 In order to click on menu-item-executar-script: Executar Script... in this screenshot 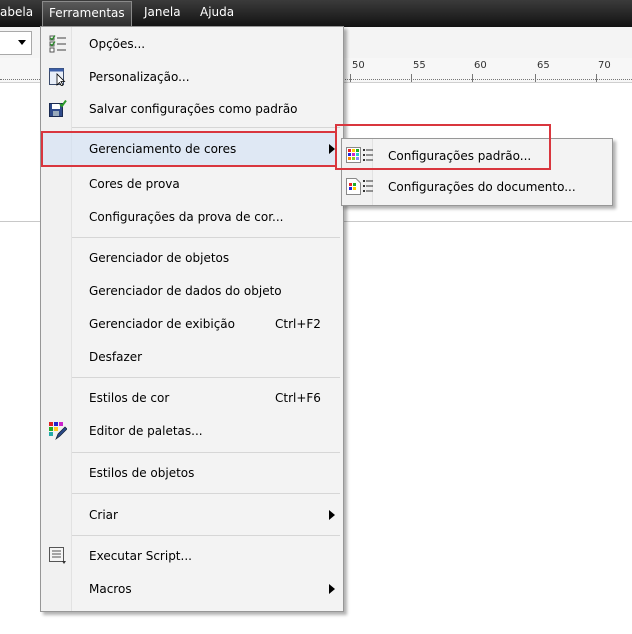, I will do `click(192, 556)`.